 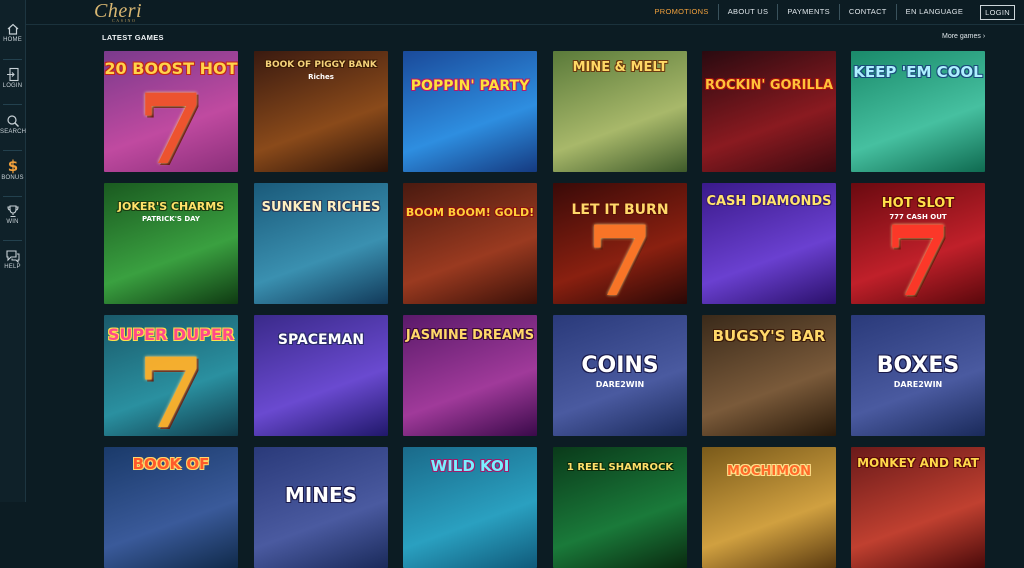 I want to click on game-title: POPPIN' PARTY, so click(x=470, y=86).